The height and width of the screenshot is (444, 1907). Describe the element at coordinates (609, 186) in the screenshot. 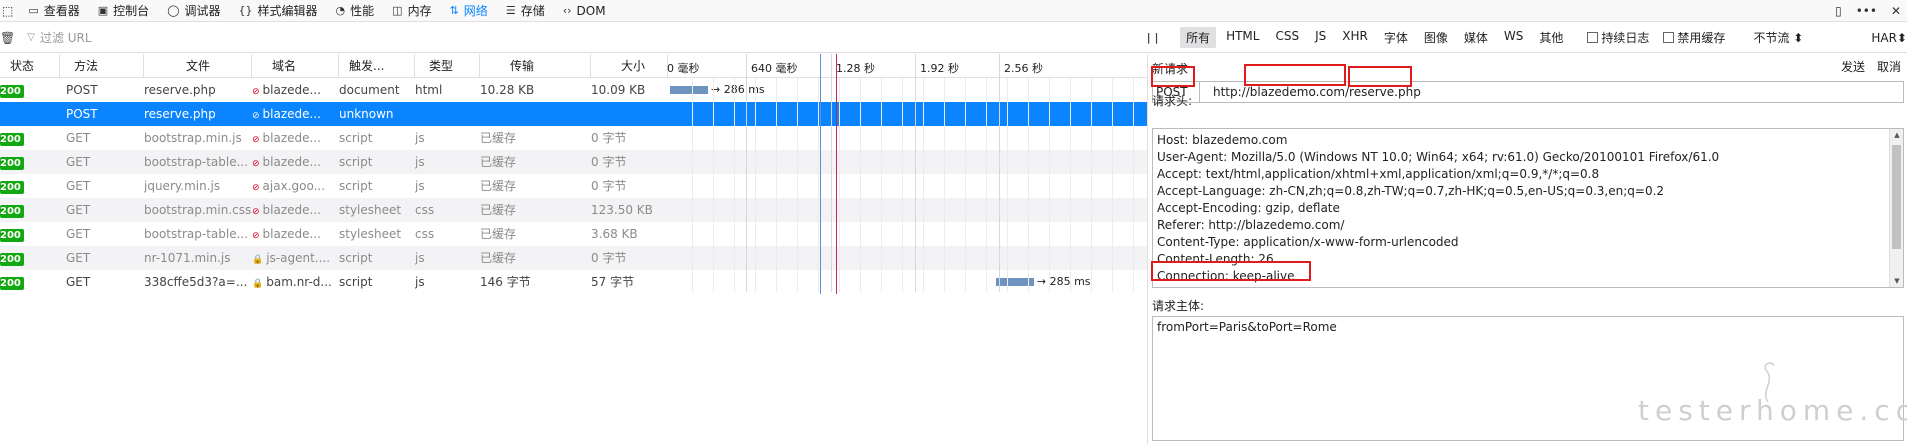

I see `size-cell: 0 字节` at that location.